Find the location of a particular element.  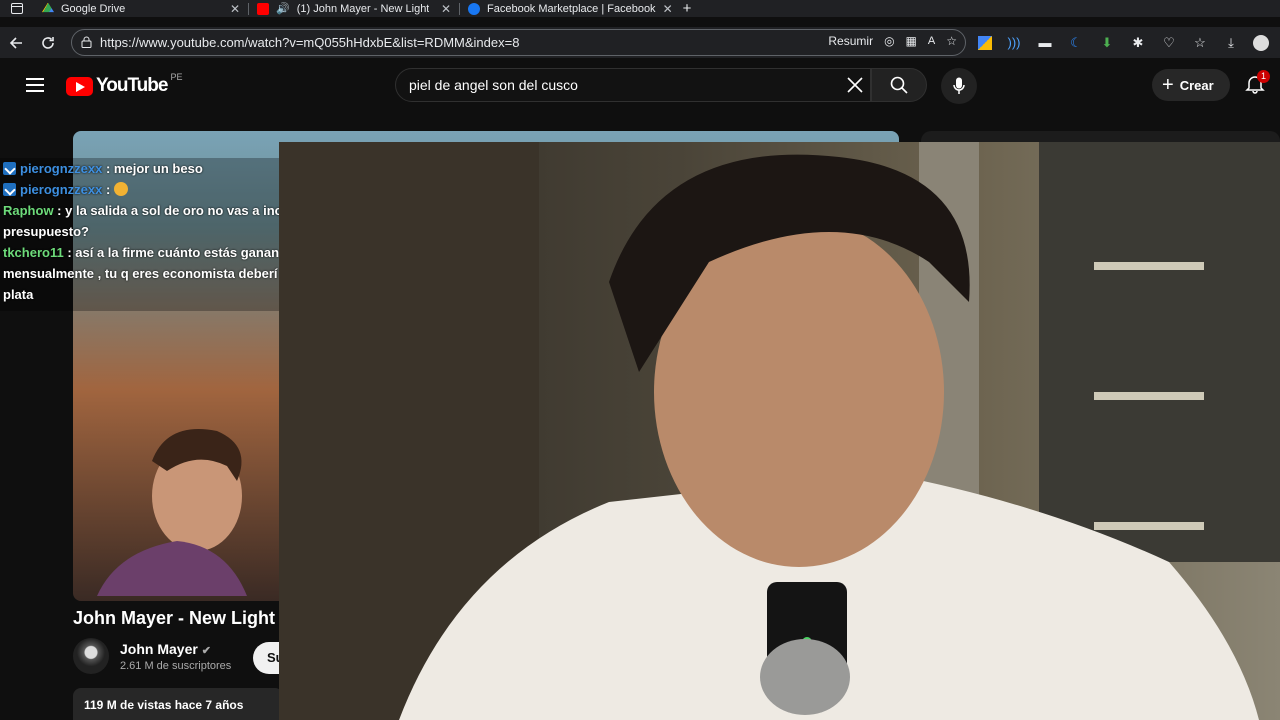

notifications-button: 1 is located at coordinates (1257, 83).